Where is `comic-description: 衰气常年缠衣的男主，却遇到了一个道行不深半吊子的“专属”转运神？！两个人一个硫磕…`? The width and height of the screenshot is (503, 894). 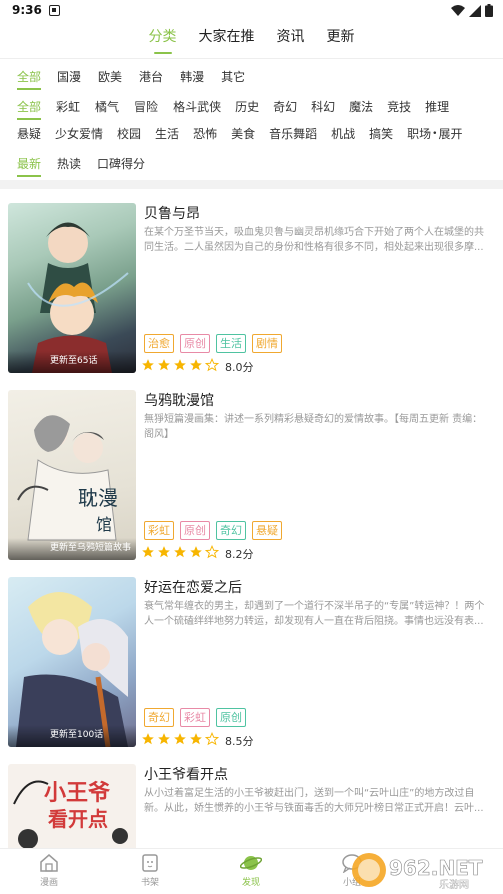
comic-description: 衰气常年缠衣的男主，却遇到了一个道行不深半吊子的“专属”转运神？！两个人一个硫磕… is located at coordinates (314, 614).